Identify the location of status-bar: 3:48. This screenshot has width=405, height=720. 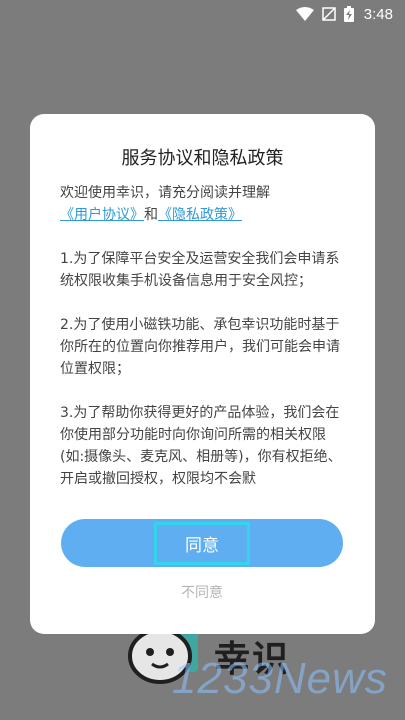
(202, 14).